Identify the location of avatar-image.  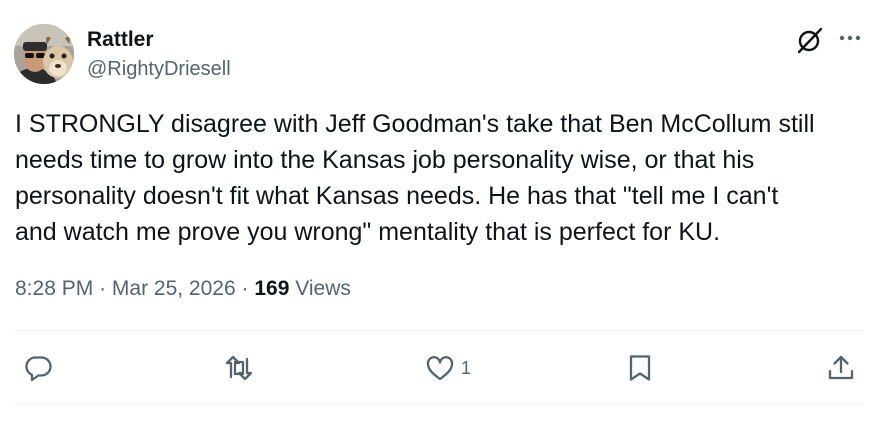
(44, 54).